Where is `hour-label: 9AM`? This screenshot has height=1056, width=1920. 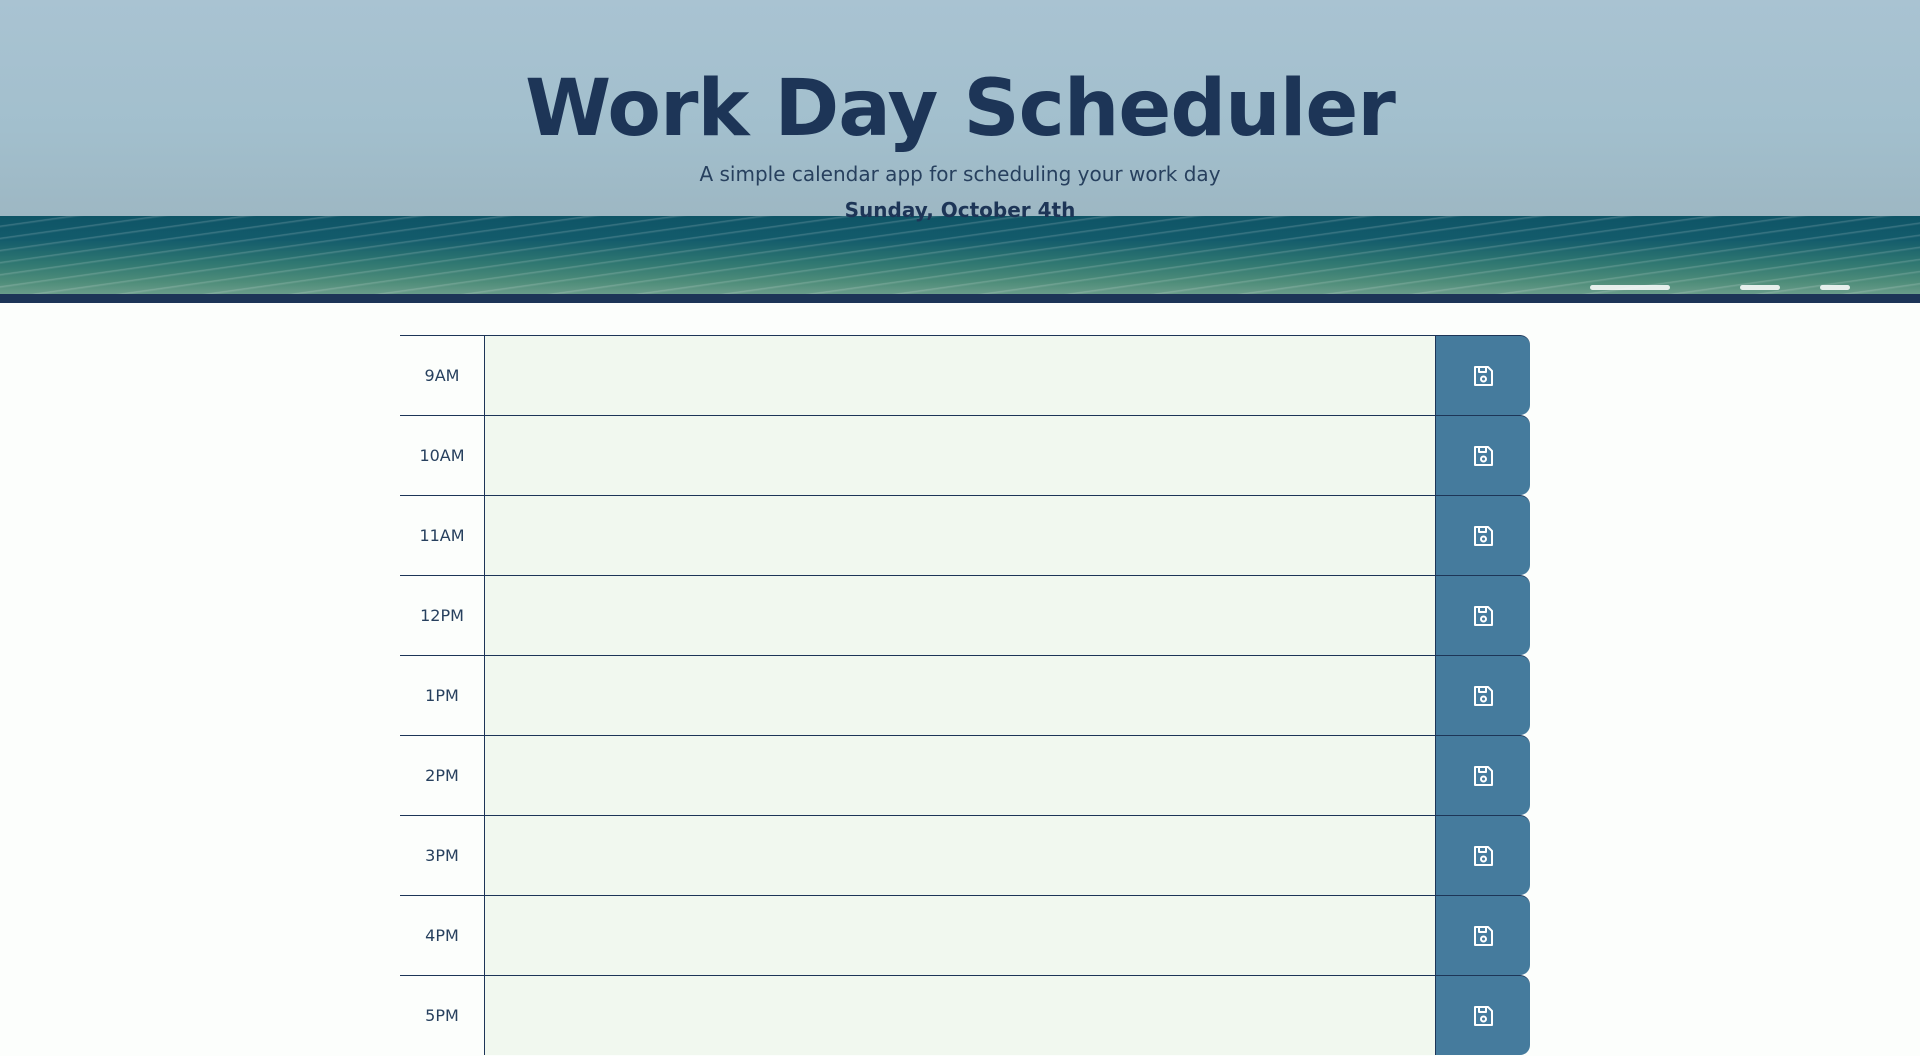
hour-label: 9AM is located at coordinates (442, 375).